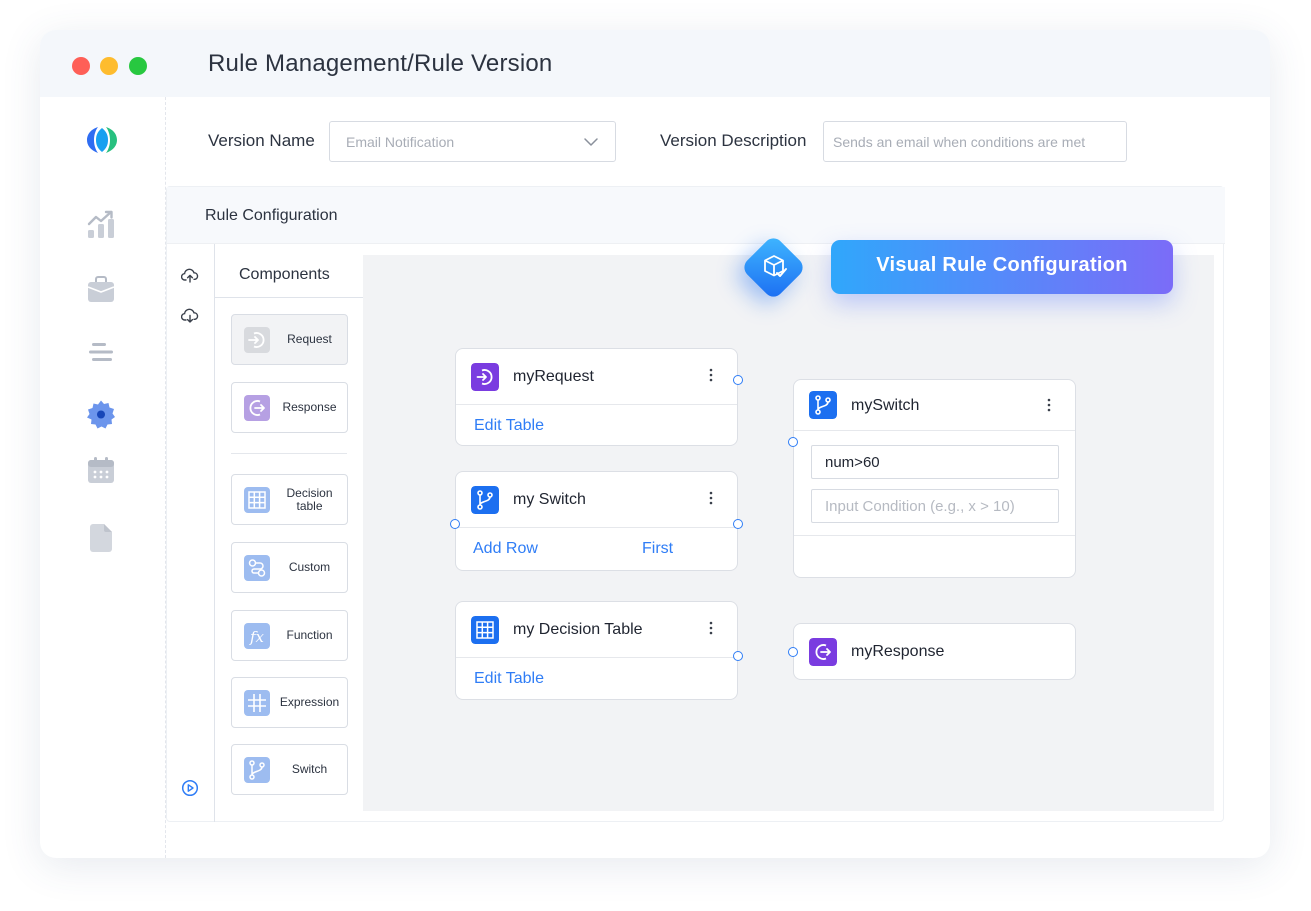 The image size is (1311, 911). I want to click on condition-input: Input Condition (e.g., x > 10), so click(935, 506).